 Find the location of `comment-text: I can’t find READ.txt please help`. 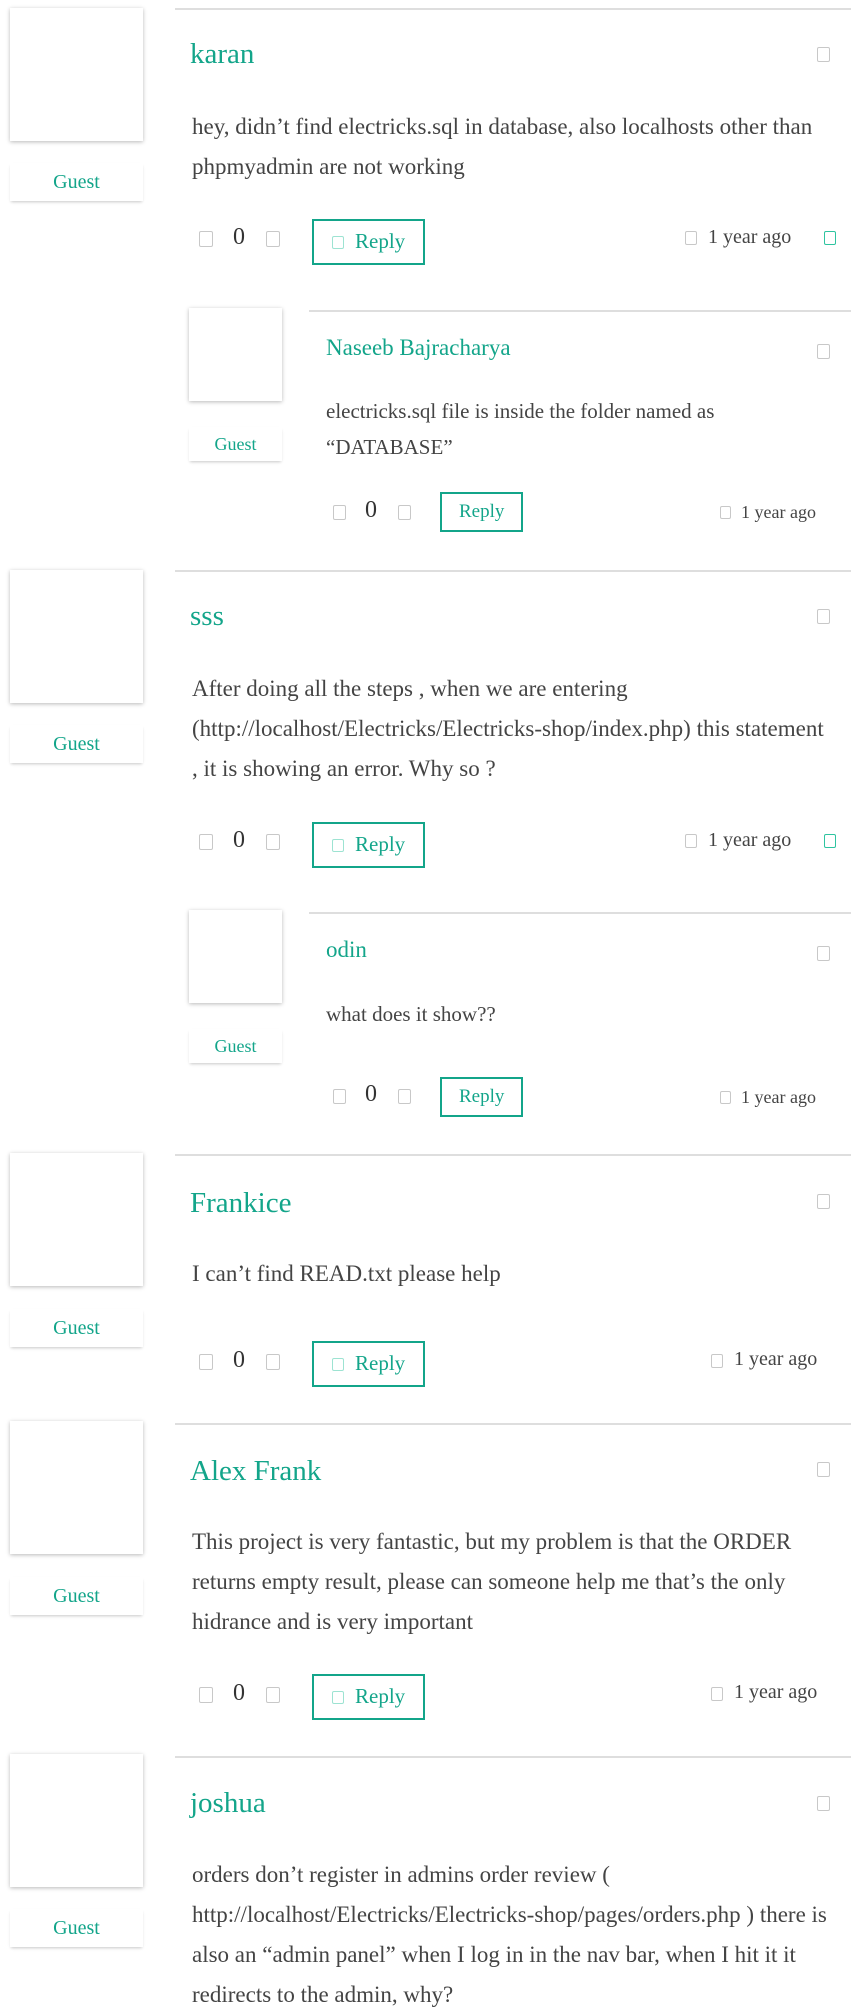

comment-text: I can’t find READ.txt please help is located at coordinates (346, 1273).